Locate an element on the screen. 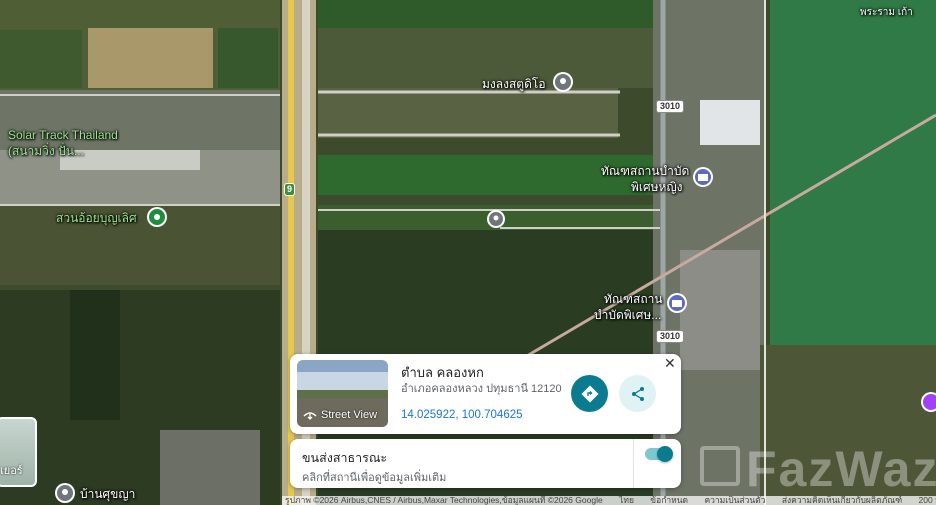 The height and width of the screenshot is (505, 936). feedback-link: ส่งความคิดเห็นเกี่ยวกับผลิตภัณฑ์ is located at coordinates (842, 500).